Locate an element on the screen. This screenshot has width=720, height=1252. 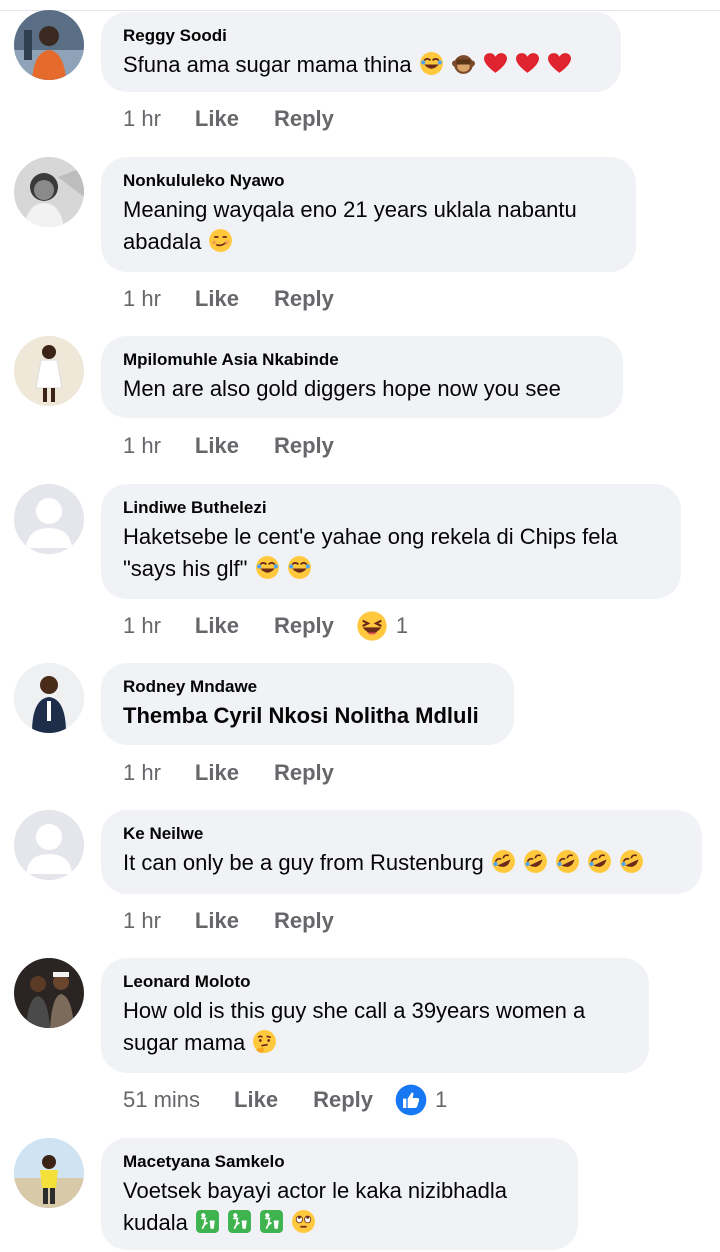
comment-text: Themba Cyril Nkosi Nolitha Mdluli is located at coordinates (301, 715).